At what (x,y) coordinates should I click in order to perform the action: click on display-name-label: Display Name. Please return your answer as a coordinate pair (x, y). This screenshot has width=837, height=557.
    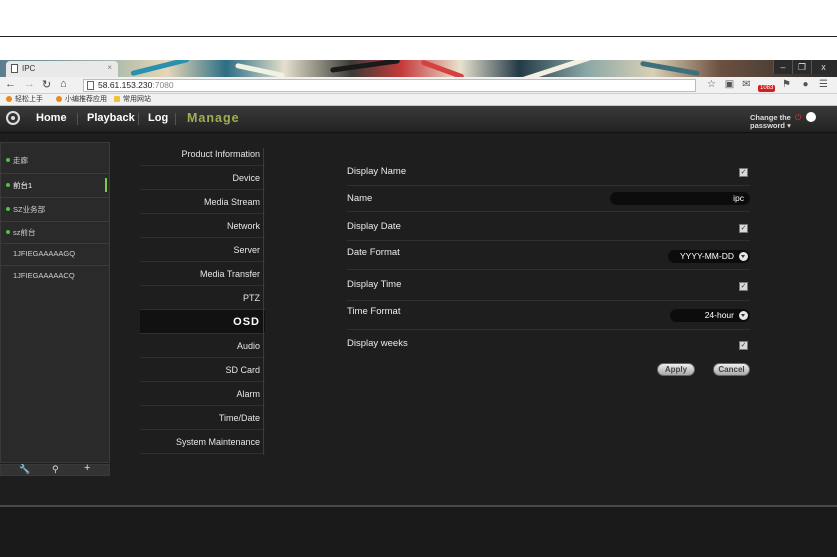
    Looking at the image, I should click on (377, 171).